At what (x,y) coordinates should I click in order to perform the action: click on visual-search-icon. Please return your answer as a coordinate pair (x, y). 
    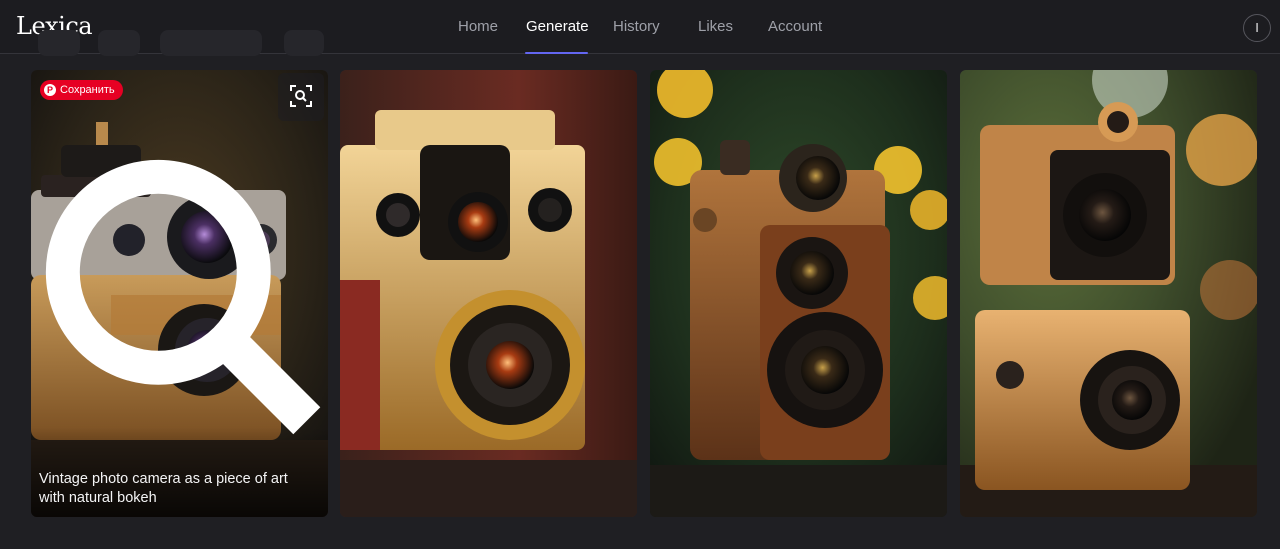
    Looking at the image, I should click on (301, 96).